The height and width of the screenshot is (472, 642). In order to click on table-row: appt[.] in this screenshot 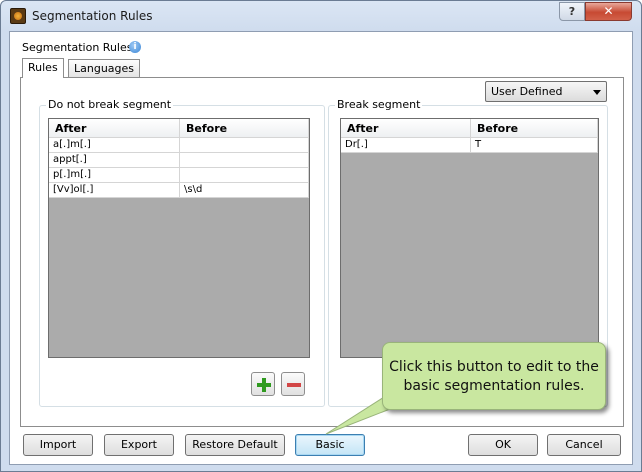, I will do `click(179, 160)`.